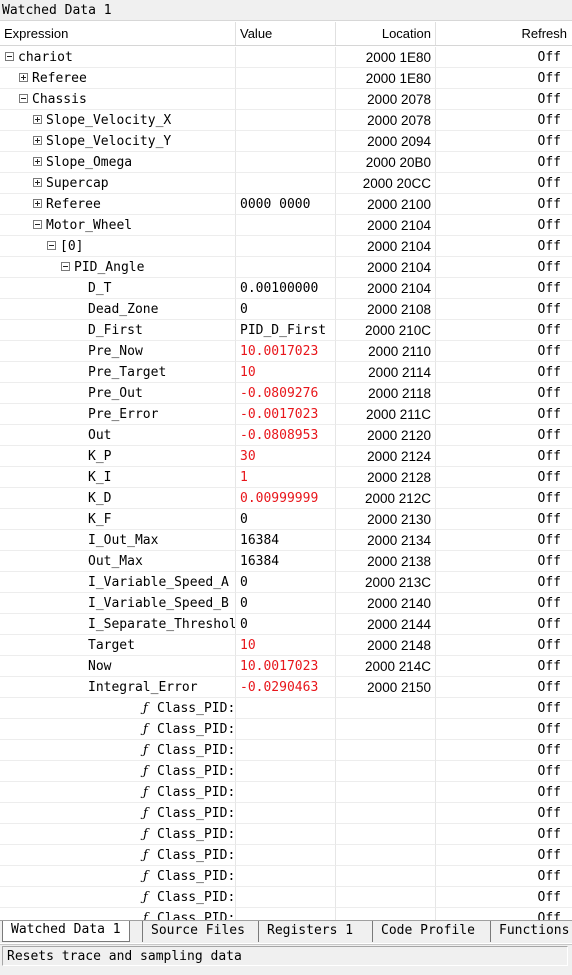  I want to click on expression-cell: I_Separate_Threshold, so click(118, 624).